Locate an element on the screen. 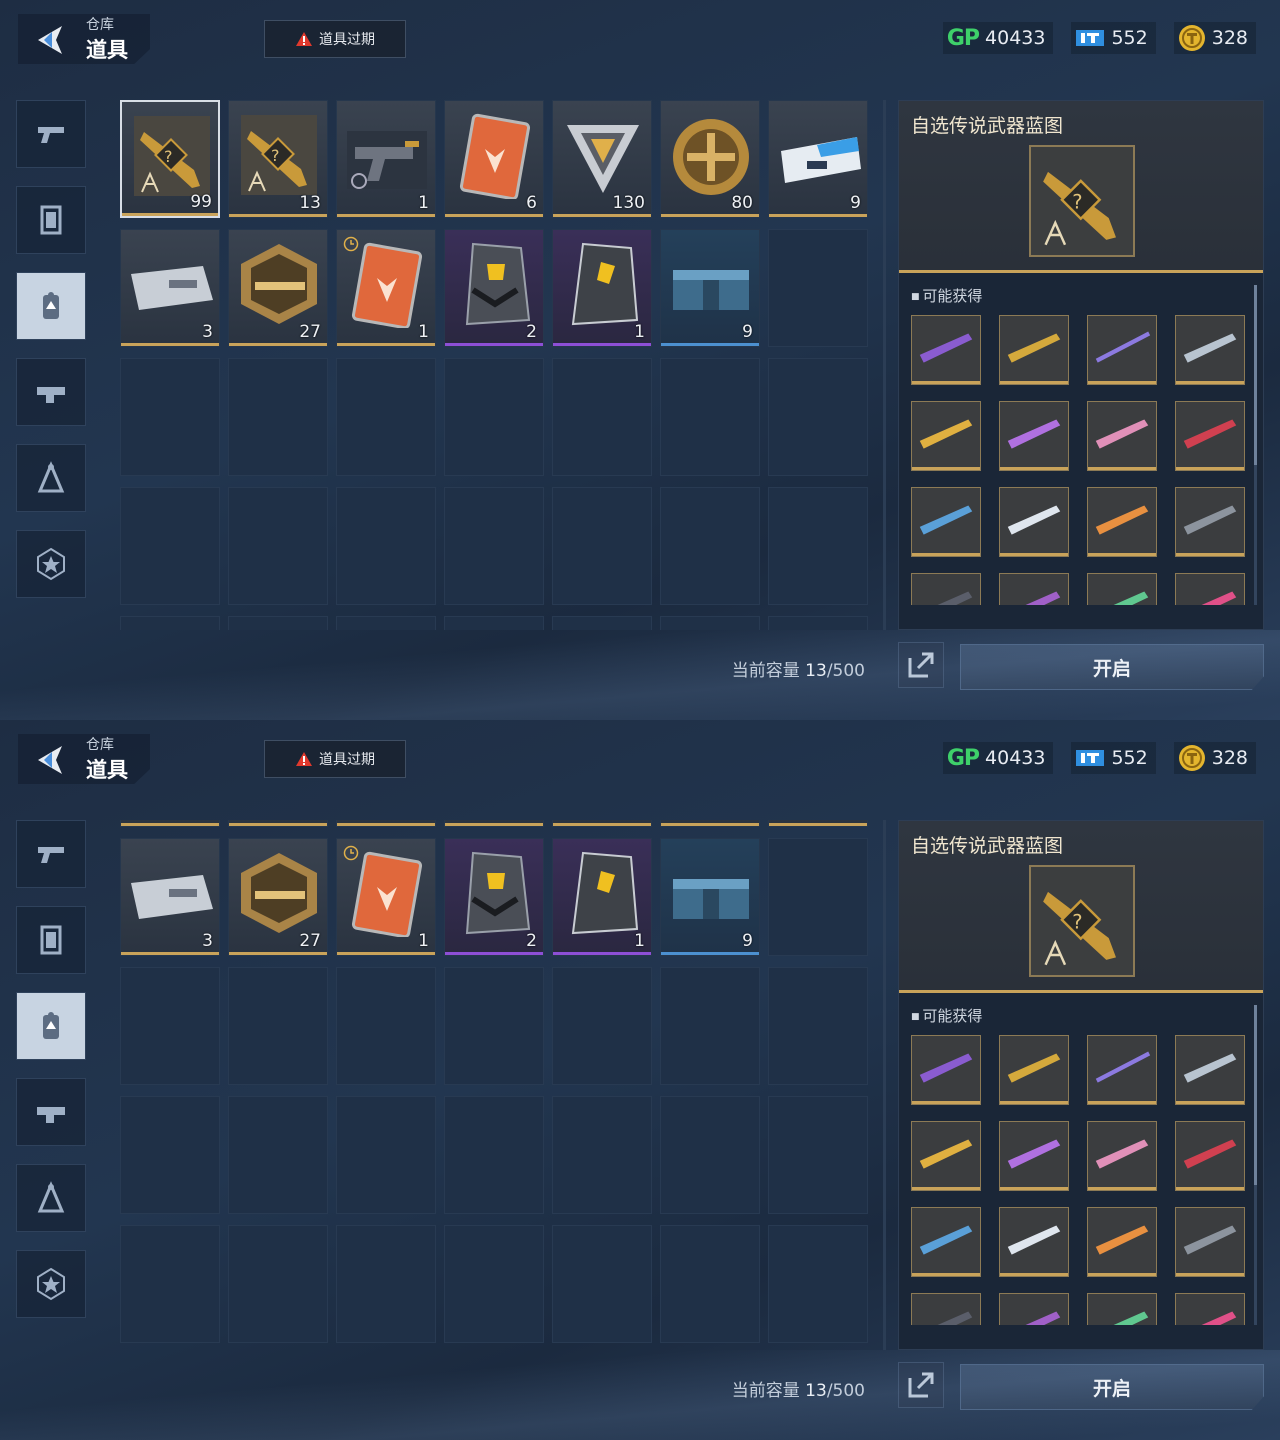  item-slot-legendary-blueprint is located at coordinates (170, 823).